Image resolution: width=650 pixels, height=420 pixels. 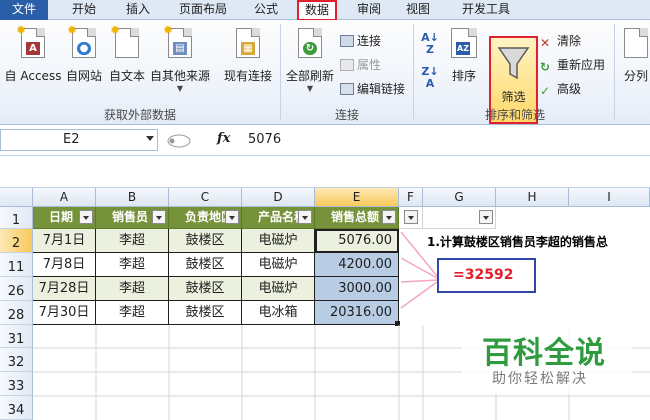 I want to click on sort-descending-button: Z↓ A, so click(x=430, y=78).